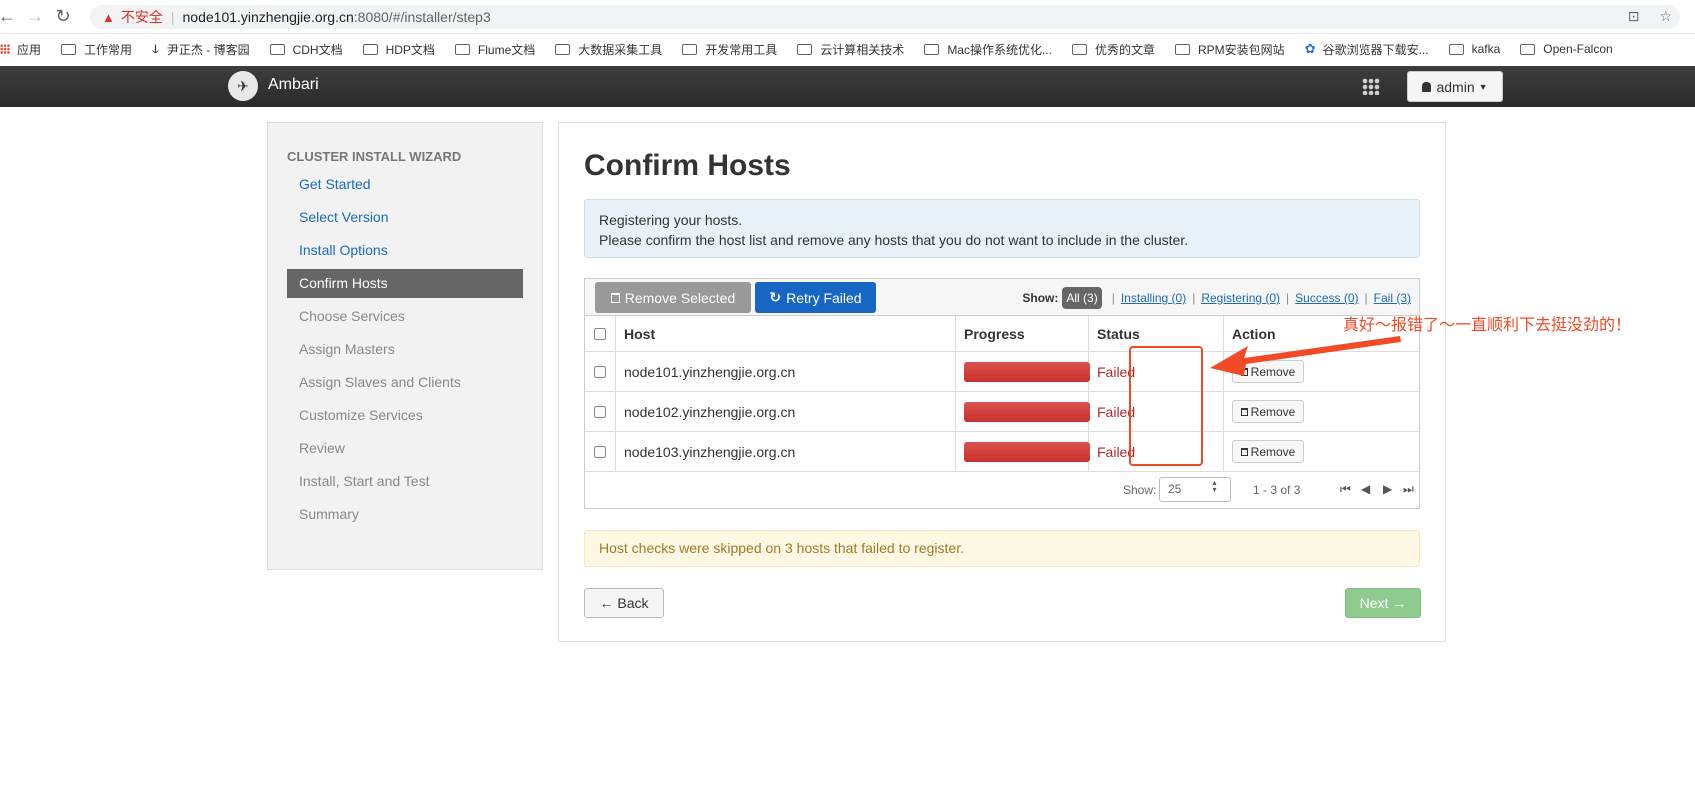  Describe the element at coordinates (405, 184) in the screenshot. I see `step-get-started: Get Started` at that location.